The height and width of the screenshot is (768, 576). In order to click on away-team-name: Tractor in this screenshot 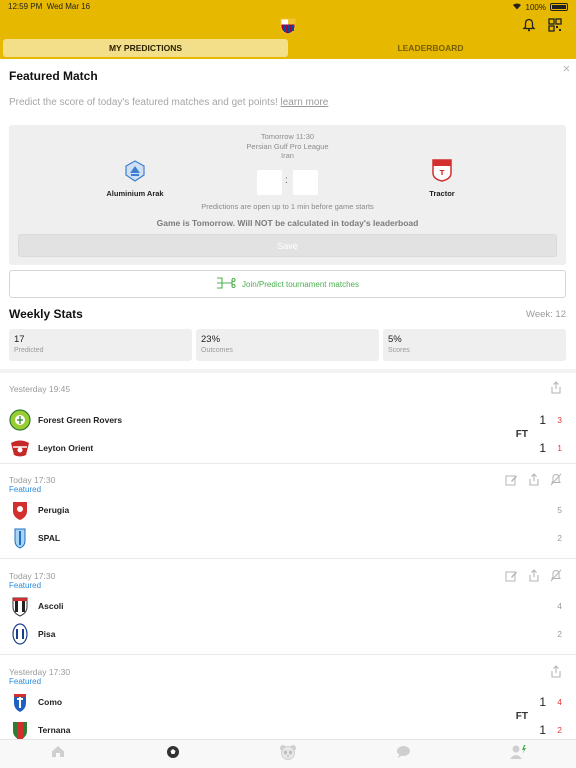, I will do `click(442, 193)`.